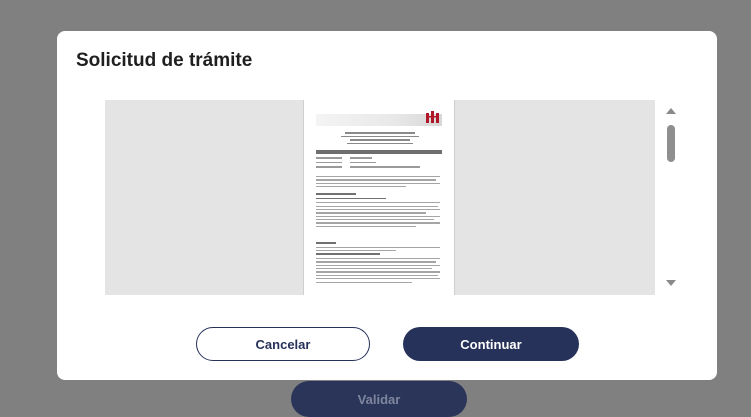 This screenshot has height=417, width=751. Describe the element at coordinates (380, 139) in the screenshot. I see `document-title-block` at that location.